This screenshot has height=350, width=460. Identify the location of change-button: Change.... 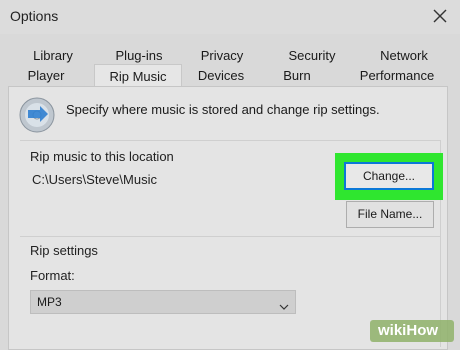
(389, 176).